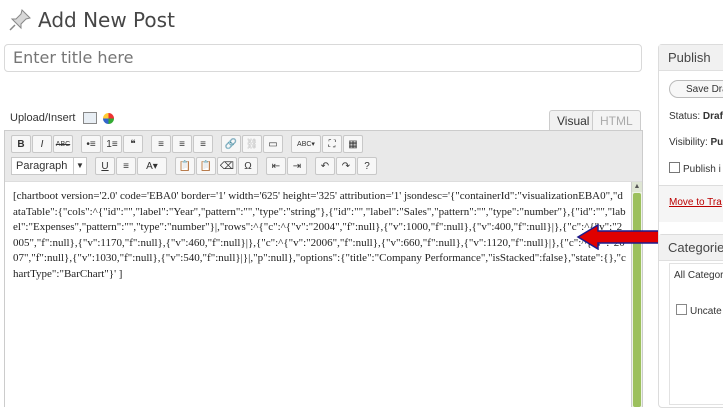 The height and width of the screenshot is (408, 723). Describe the element at coordinates (63, 144) in the screenshot. I see `strikethrough-button: ABC` at that location.